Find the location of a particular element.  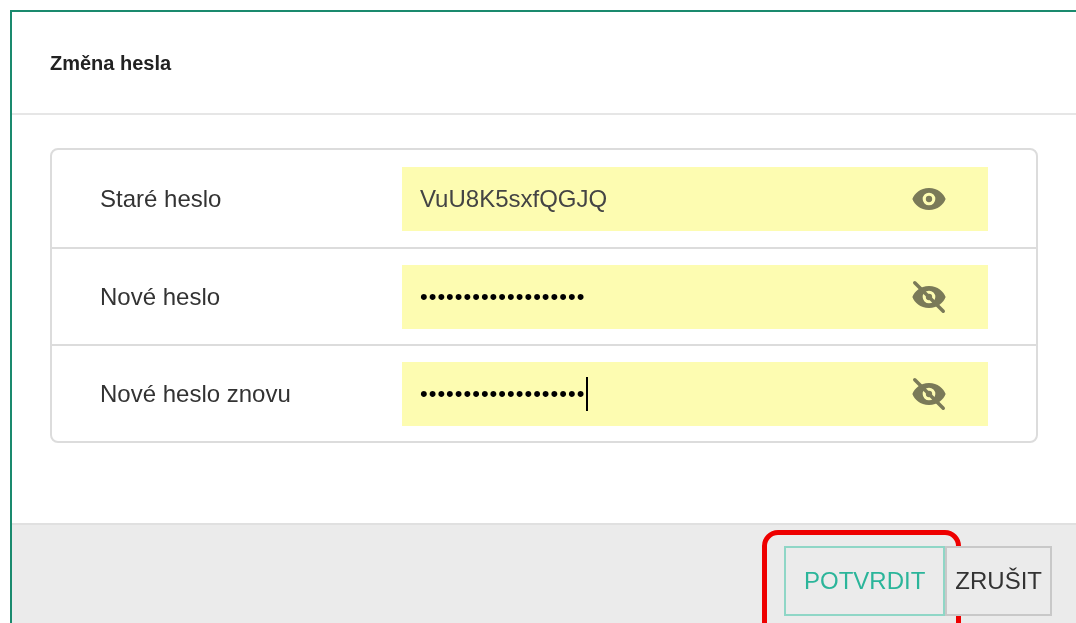

password-field: VuU8K5sxfQGJQ is located at coordinates (695, 198).